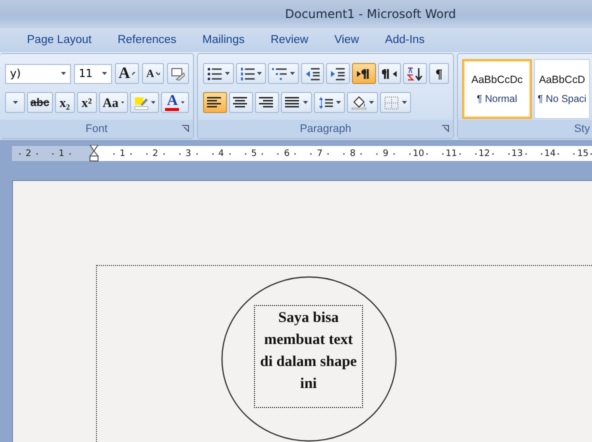  Describe the element at coordinates (153, 73) in the screenshot. I see `shrink-button: A` at that location.